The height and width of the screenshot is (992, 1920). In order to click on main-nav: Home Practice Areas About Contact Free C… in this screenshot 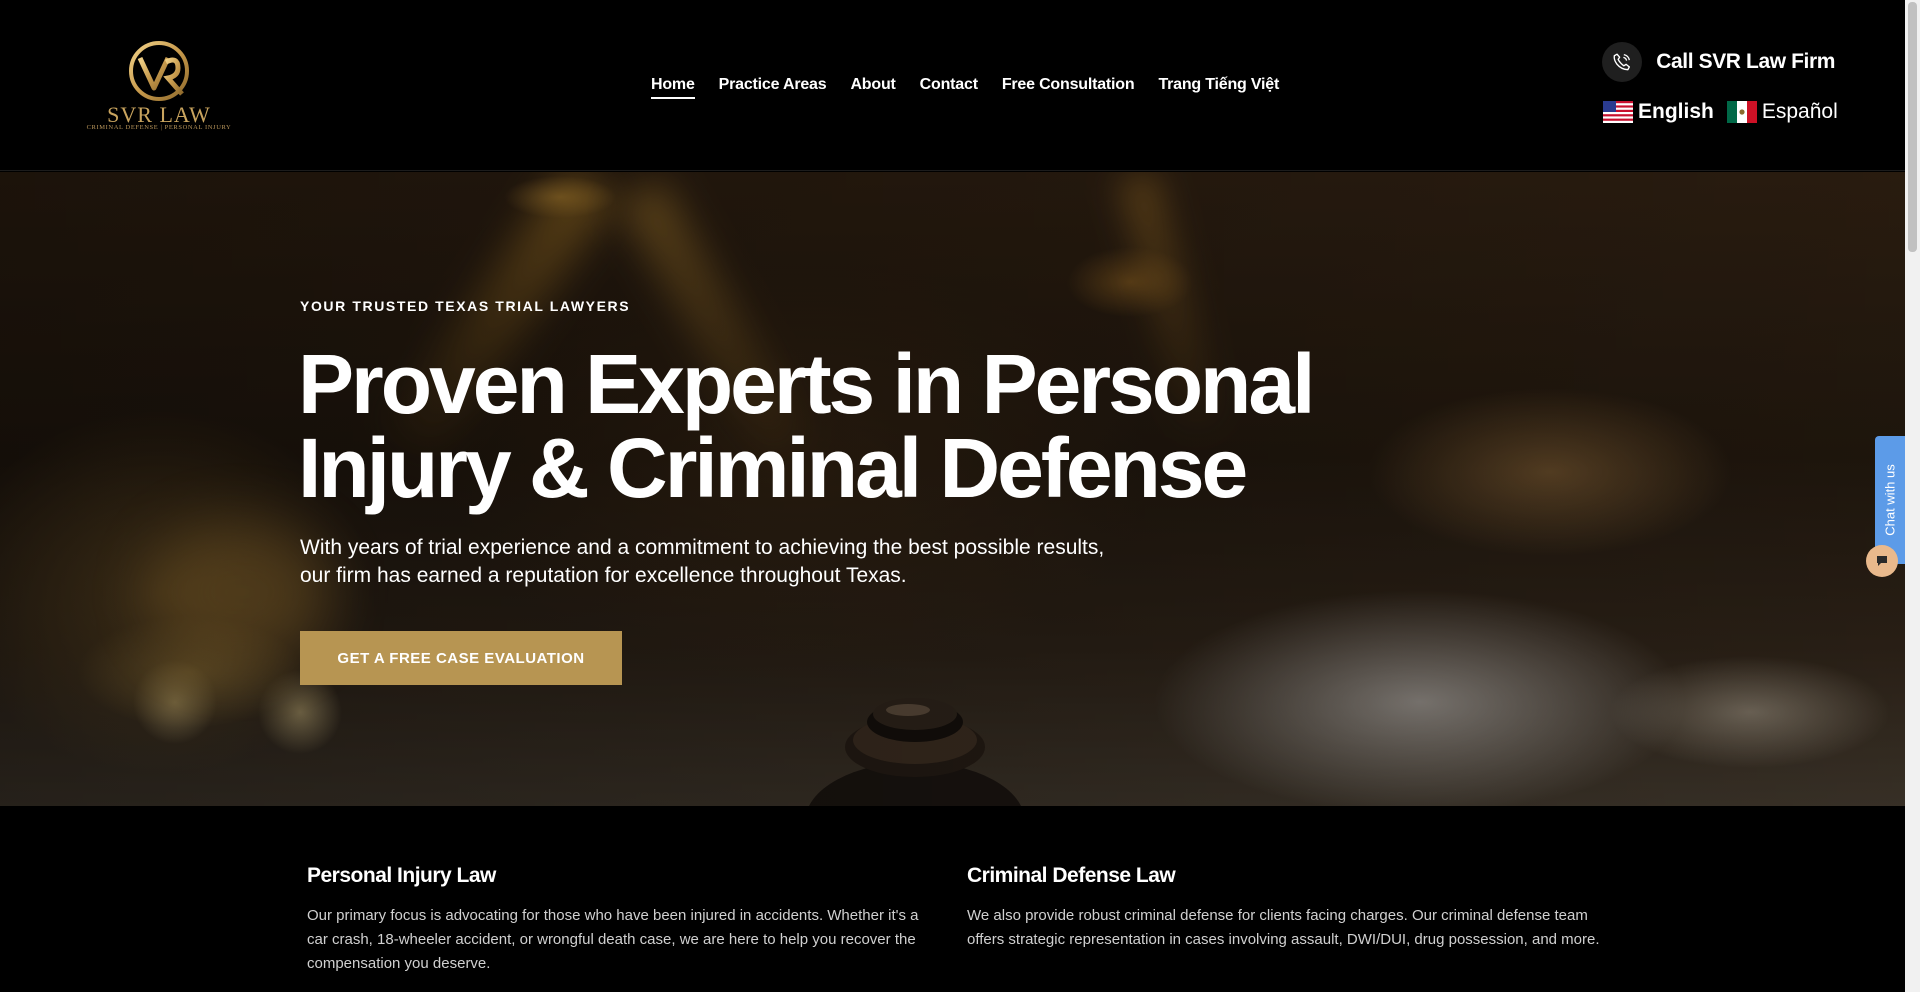, I will do `click(977, 87)`.